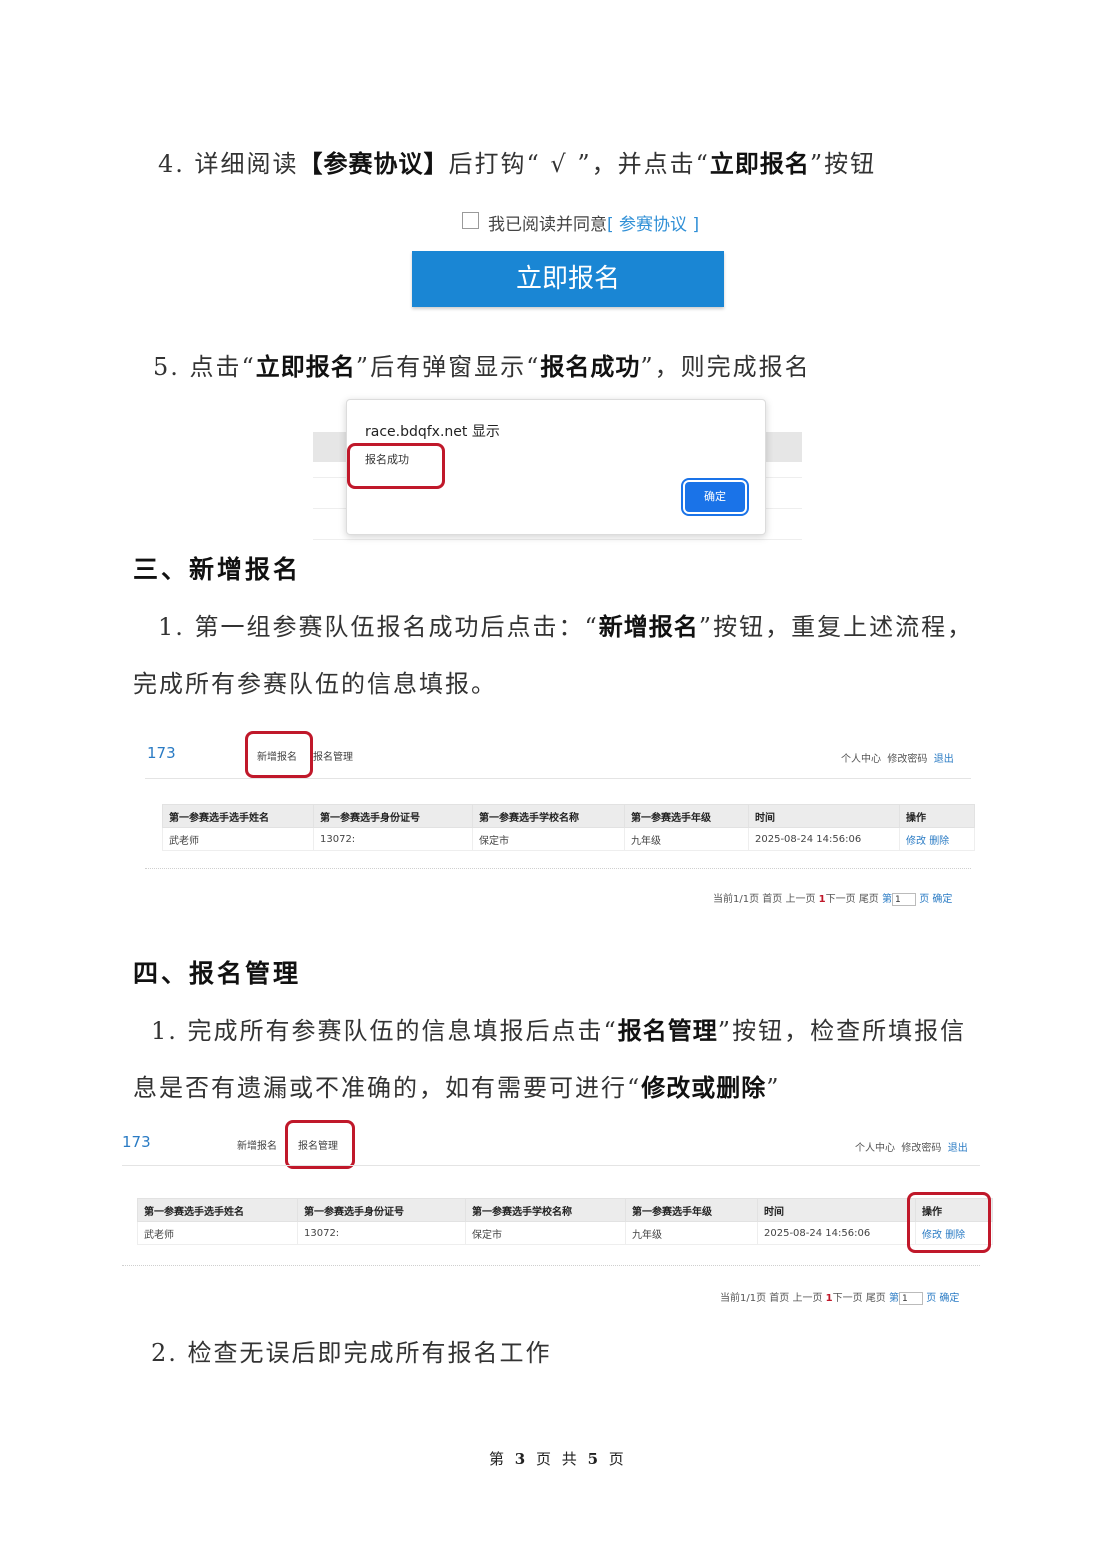 Image resolution: width=1102 pixels, height=1559 pixels. What do you see at coordinates (568, 279) in the screenshot?
I see `register-now-button: 立即报名` at bounding box center [568, 279].